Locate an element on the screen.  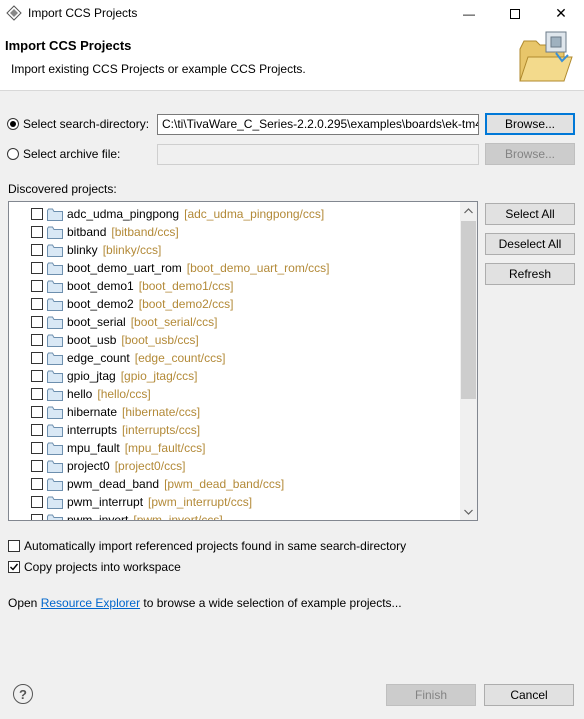
vertical-scrollbar is located at coordinates (468, 361).